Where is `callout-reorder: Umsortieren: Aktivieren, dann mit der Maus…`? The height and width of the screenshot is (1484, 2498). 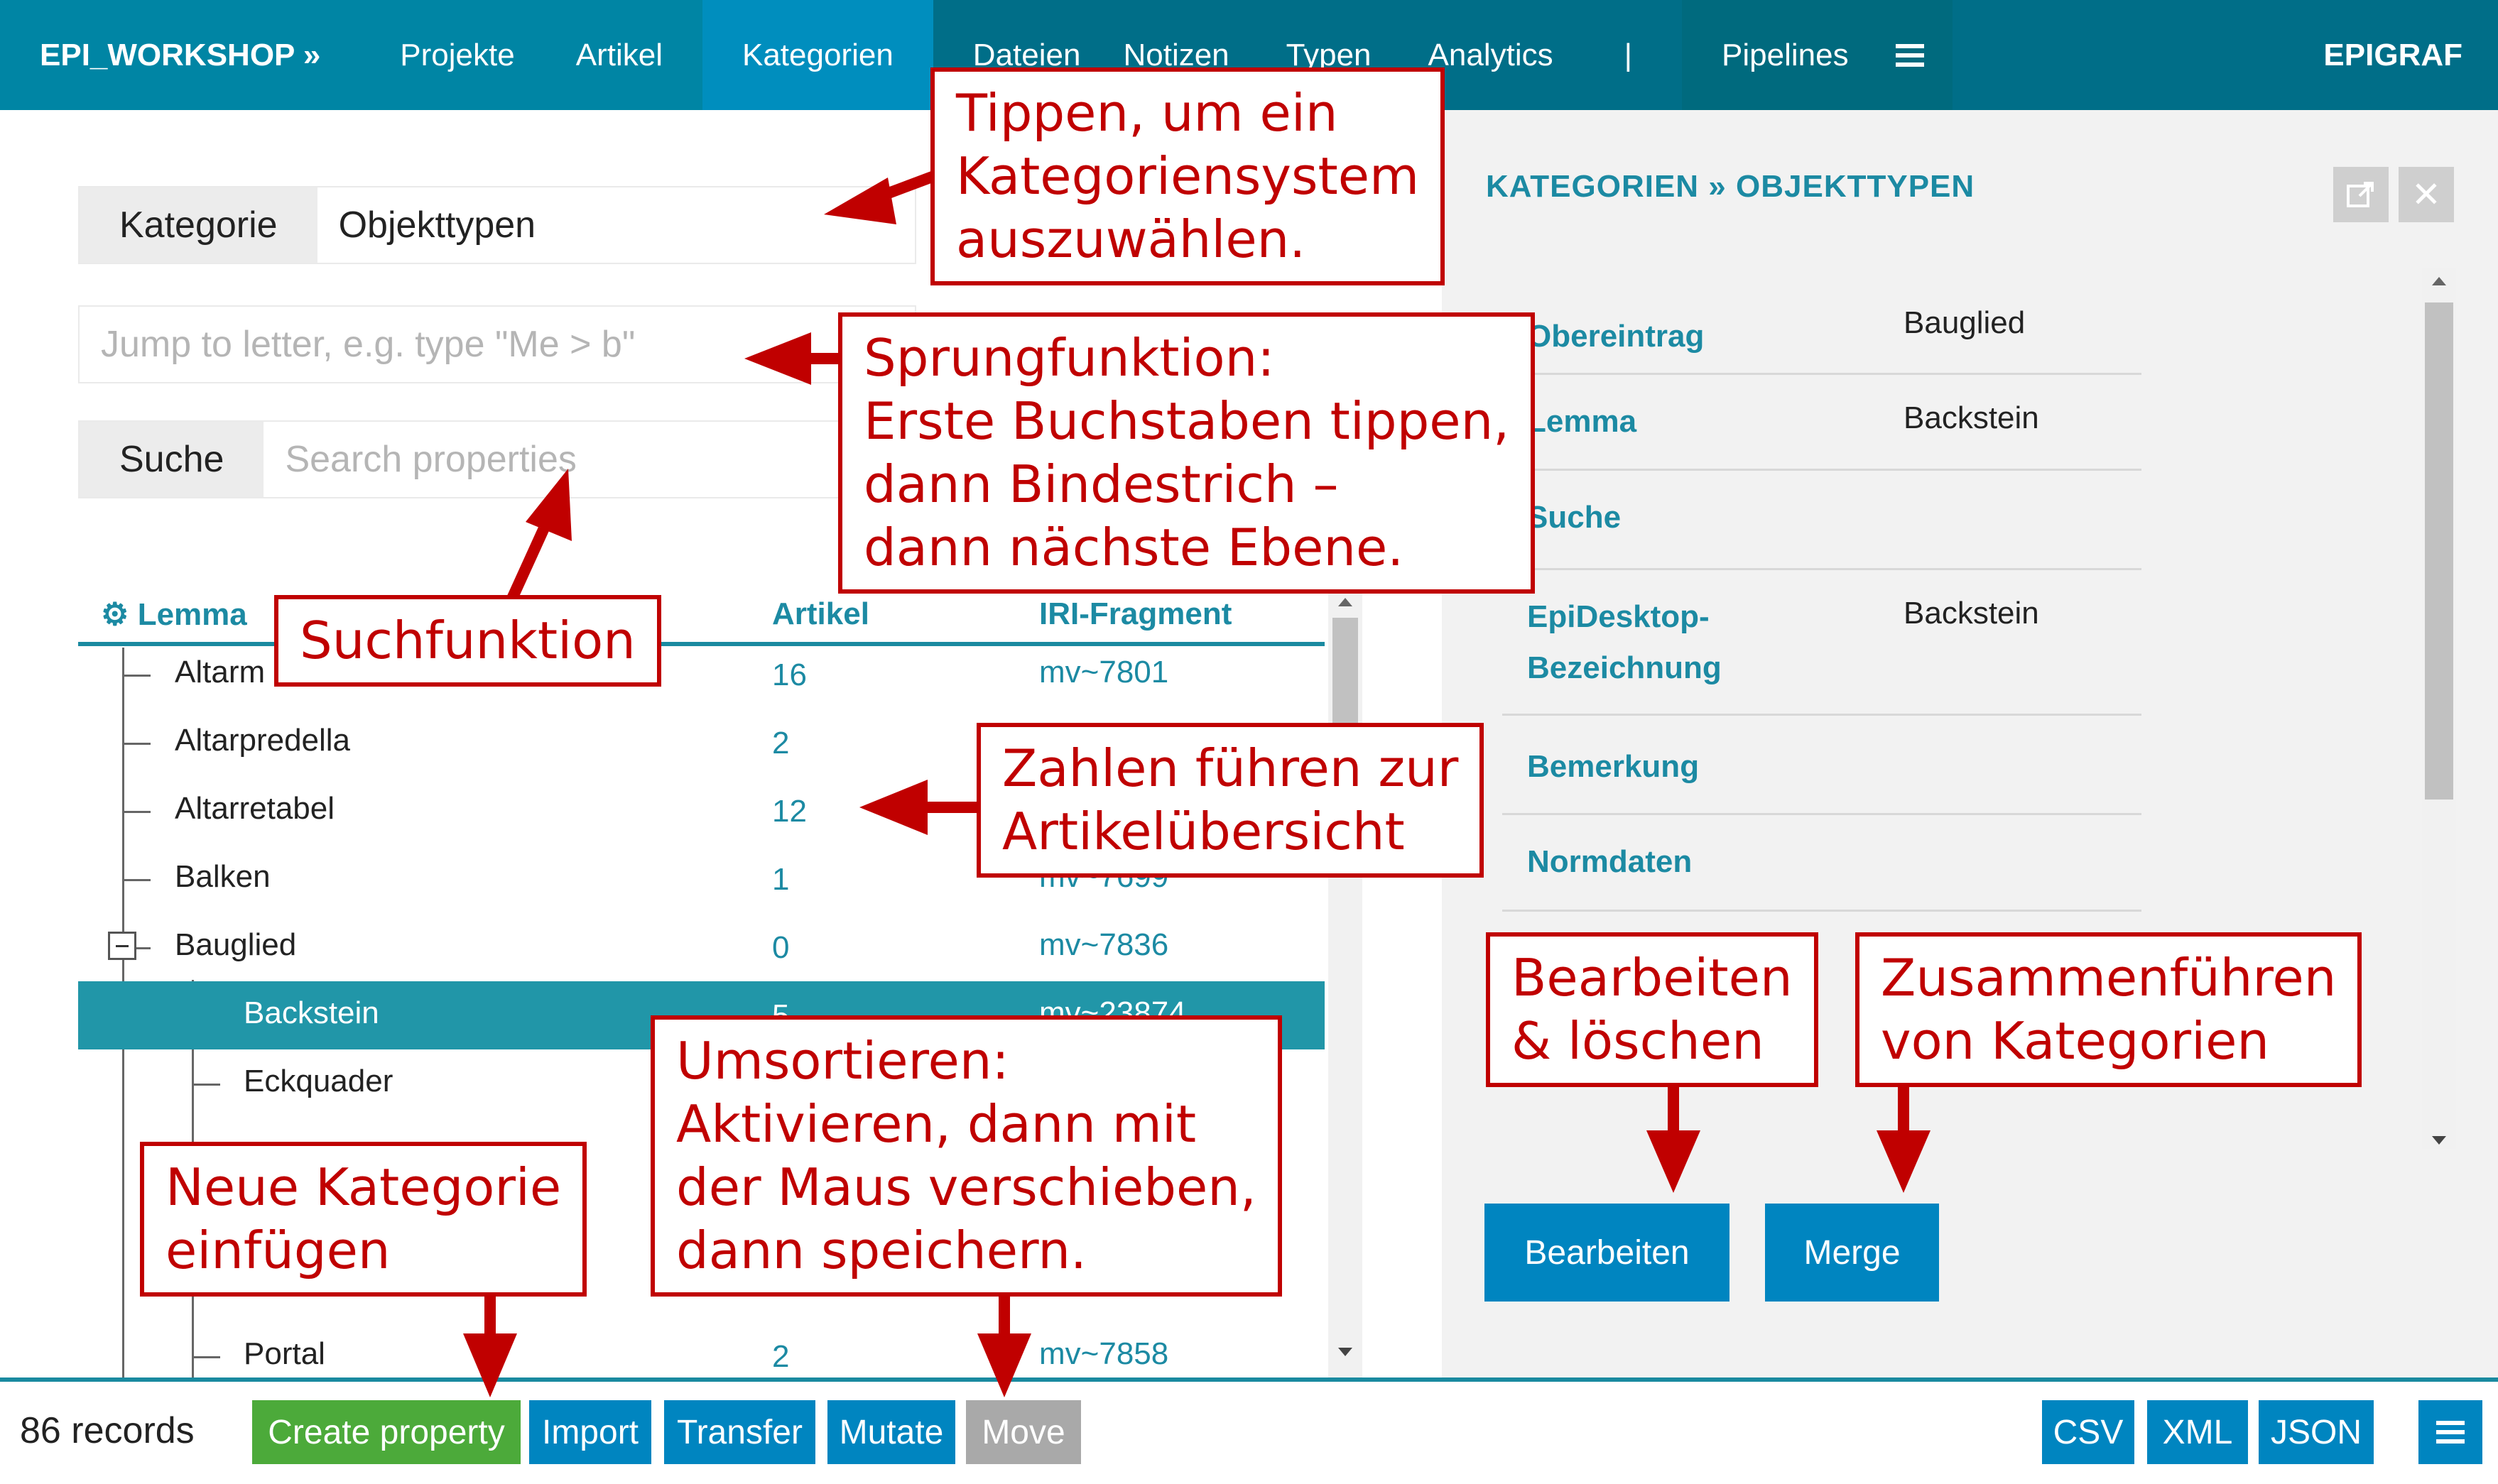
callout-reorder: Umsortieren: Aktivieren, dann mit der Maus… is located at coordinates (966, 1156).